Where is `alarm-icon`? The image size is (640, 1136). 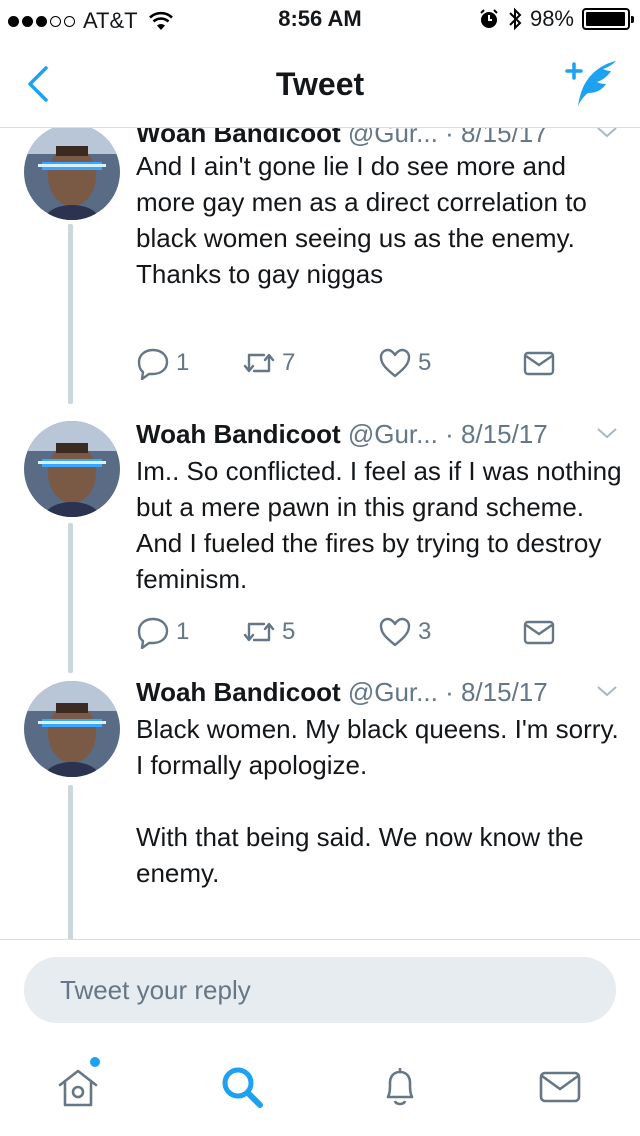
alarm-icon is located at coordinates (489, 18).